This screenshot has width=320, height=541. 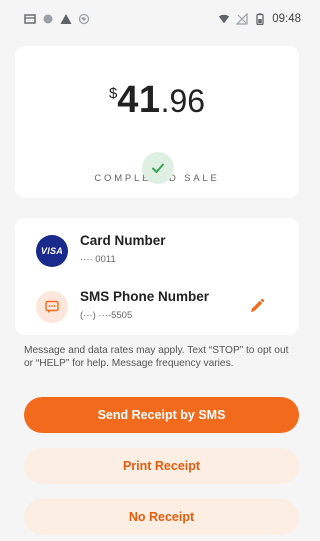 What do you see at coordinates (98, 259) in the screenshot?
I see `card-number-value: ···· 0011` at bounding box center [98, 259].